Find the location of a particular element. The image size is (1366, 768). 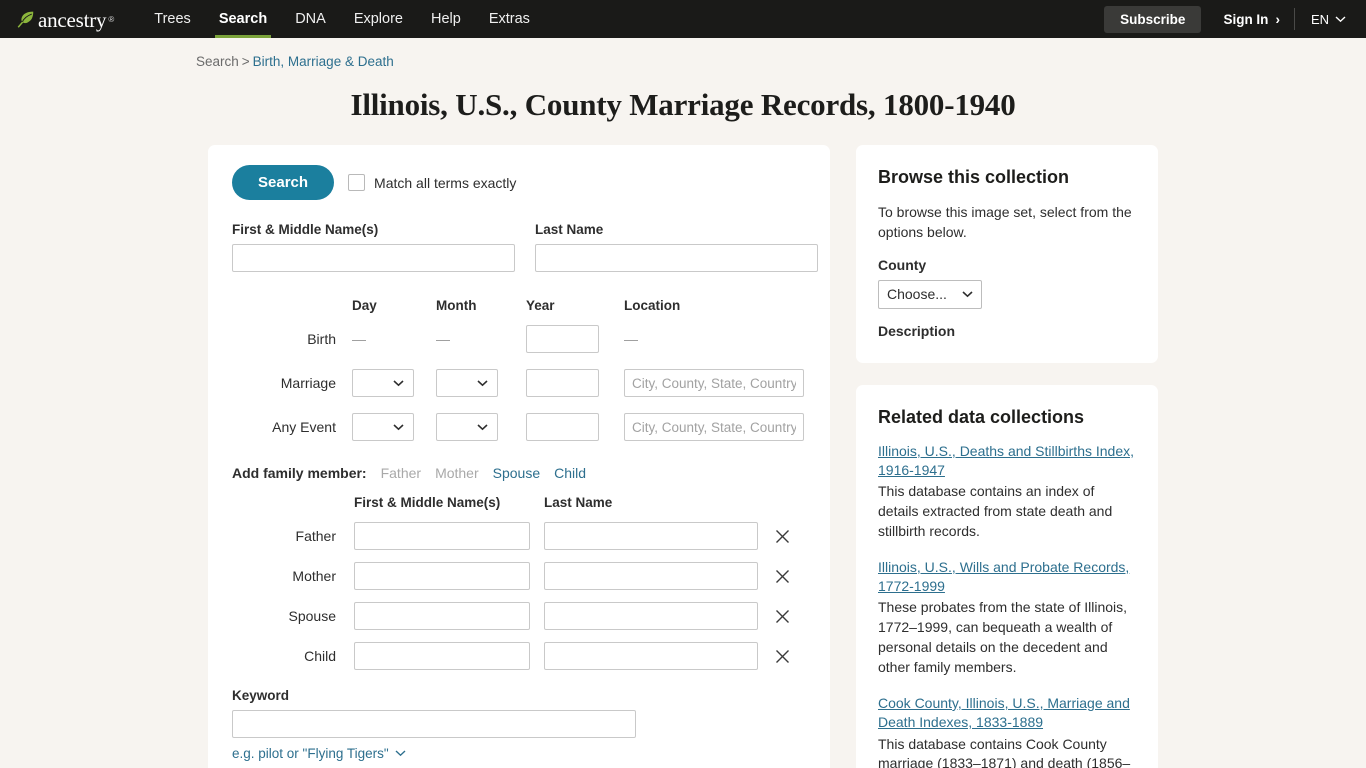

event-row-birth: Birth — — — is located at coordinates (519, 339).